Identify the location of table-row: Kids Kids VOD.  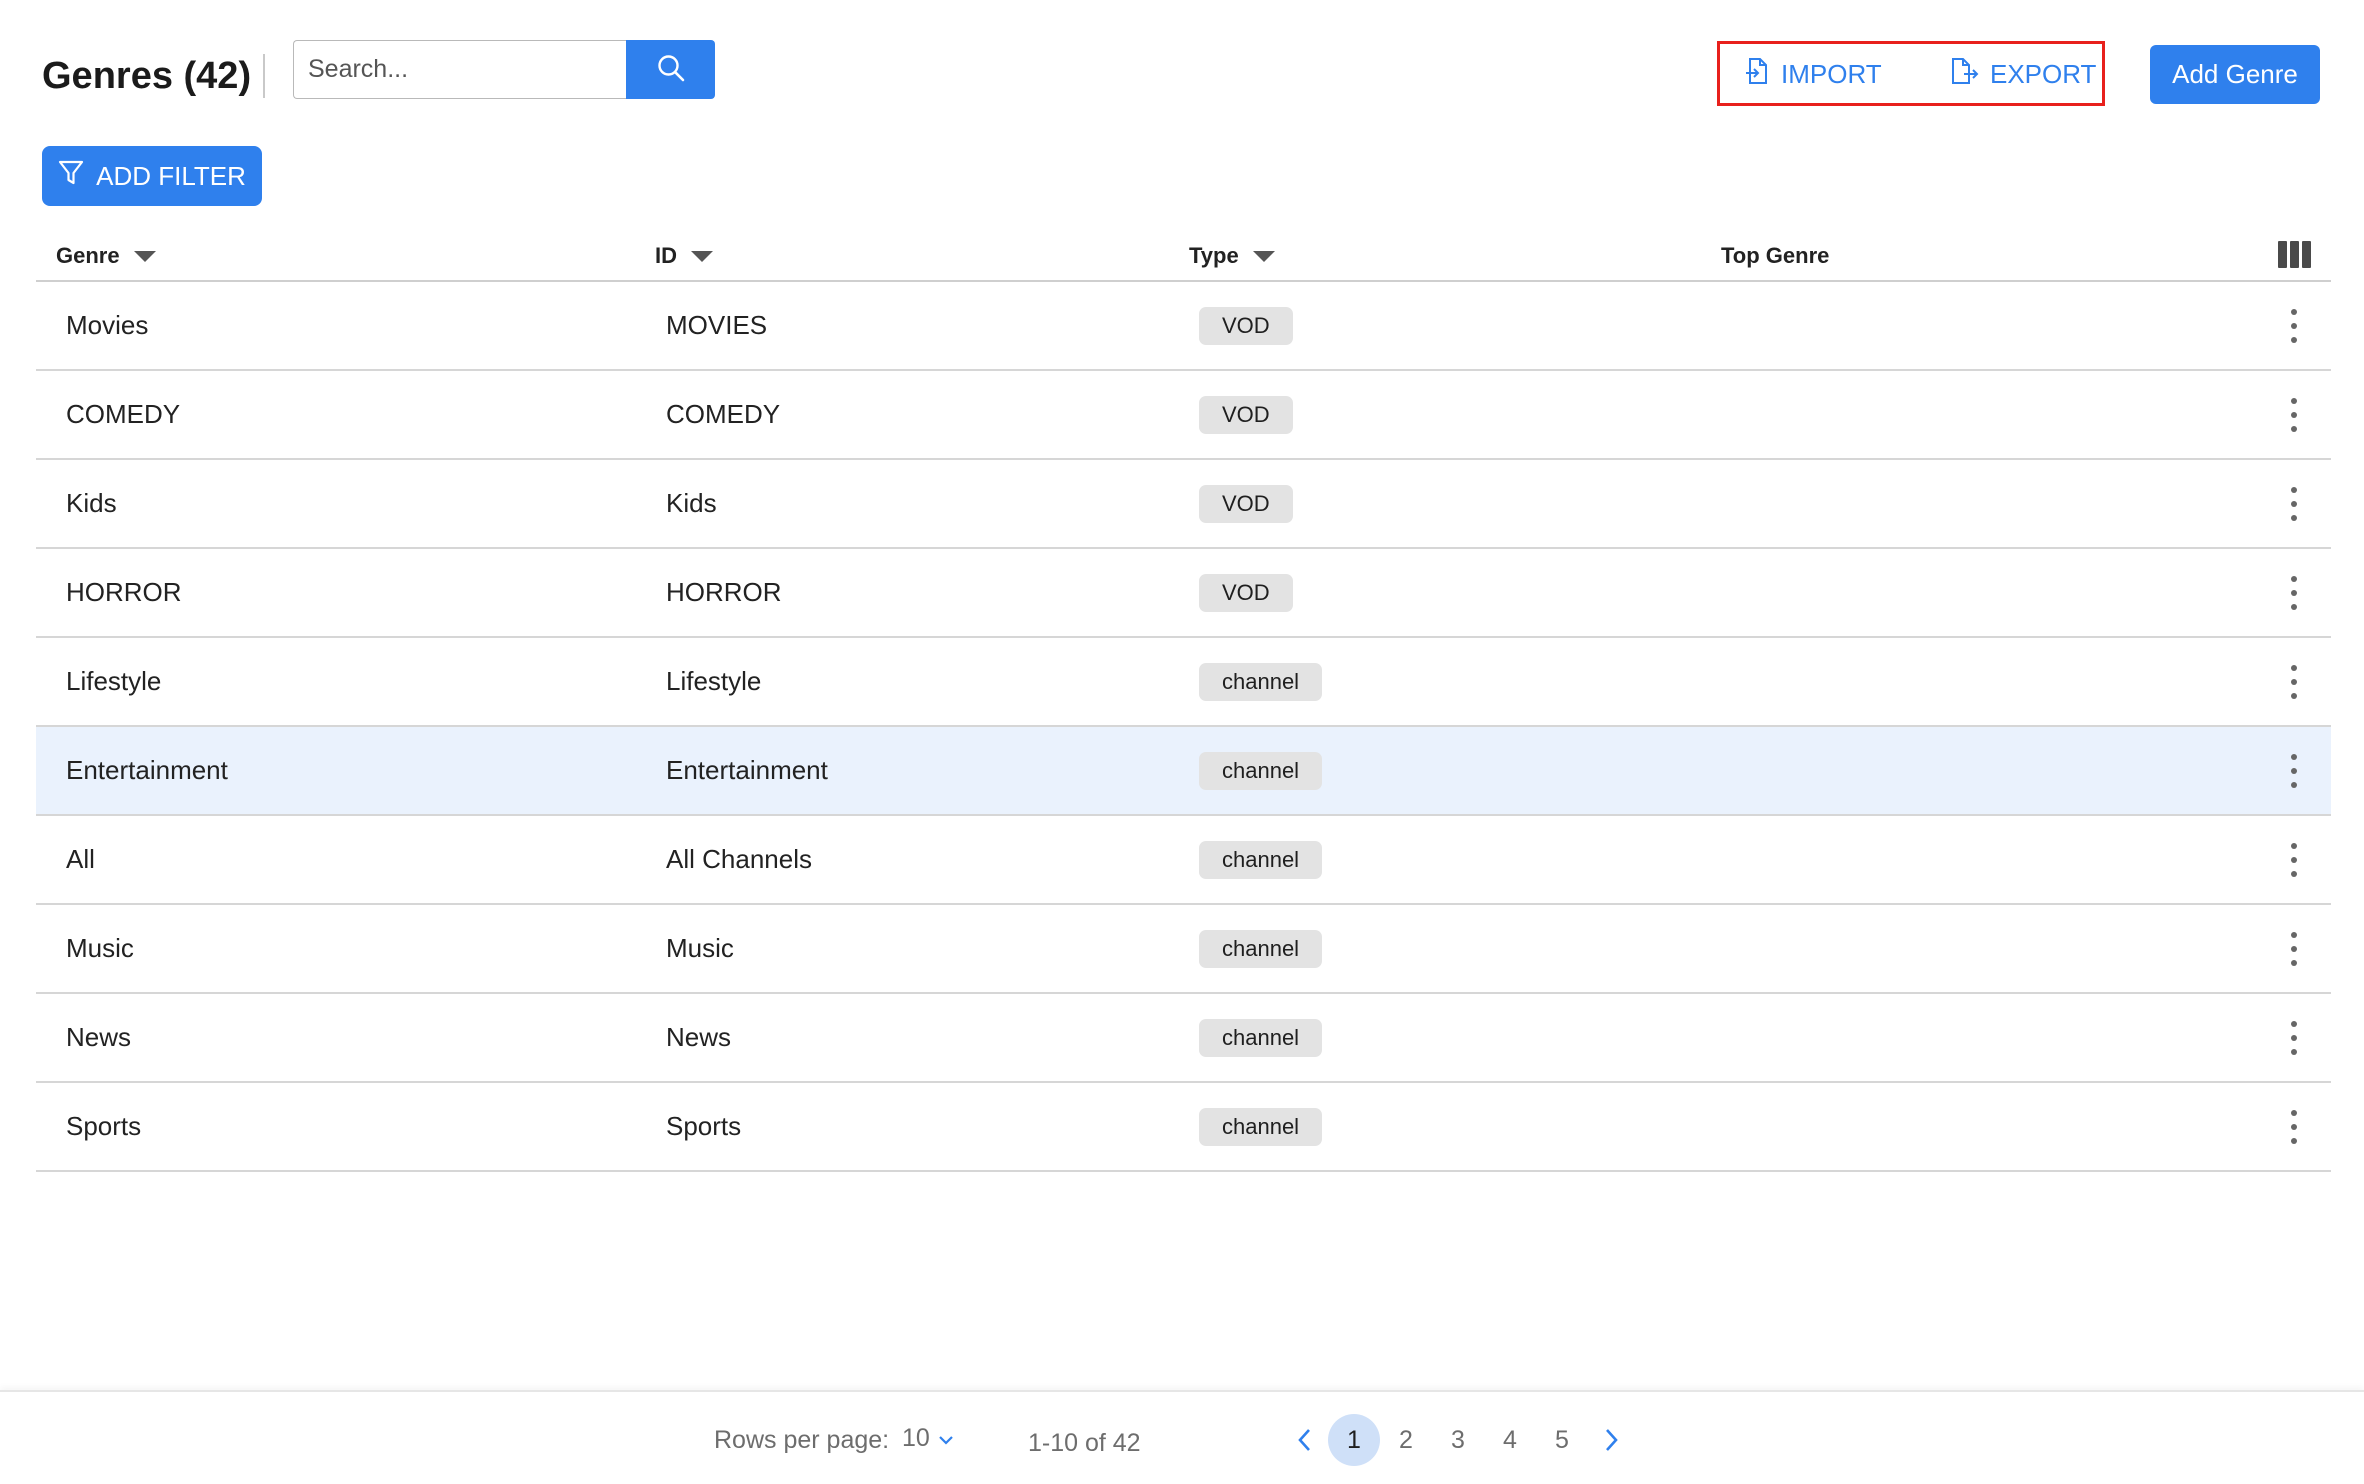
(1183, 504).